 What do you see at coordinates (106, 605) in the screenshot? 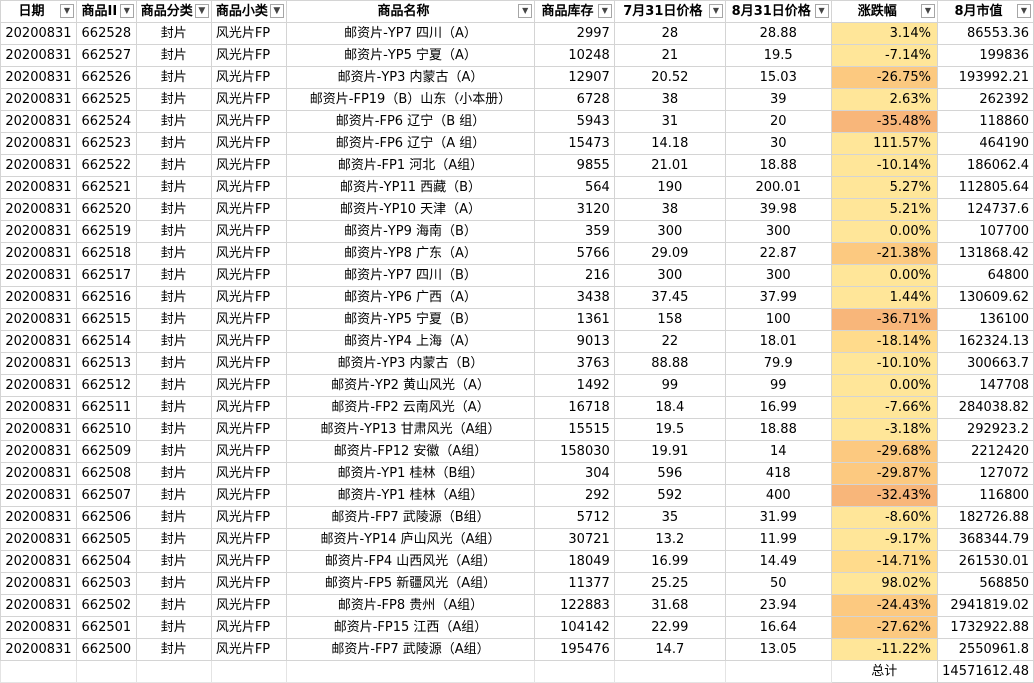
I see `product-id-cell: 662502` at bounding box center [106, 605].